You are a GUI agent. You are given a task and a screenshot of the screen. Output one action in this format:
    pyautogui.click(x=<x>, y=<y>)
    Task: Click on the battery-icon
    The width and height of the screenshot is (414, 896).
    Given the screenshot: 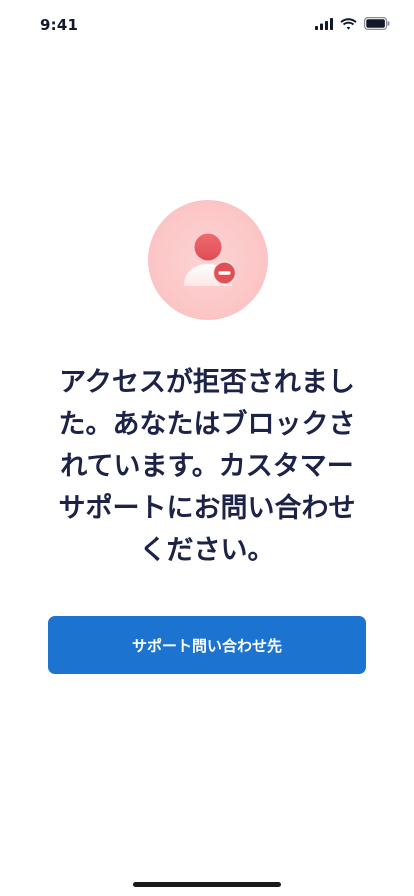 What is the action you would take?
    pyautogui.click(x=377, y=23)
    